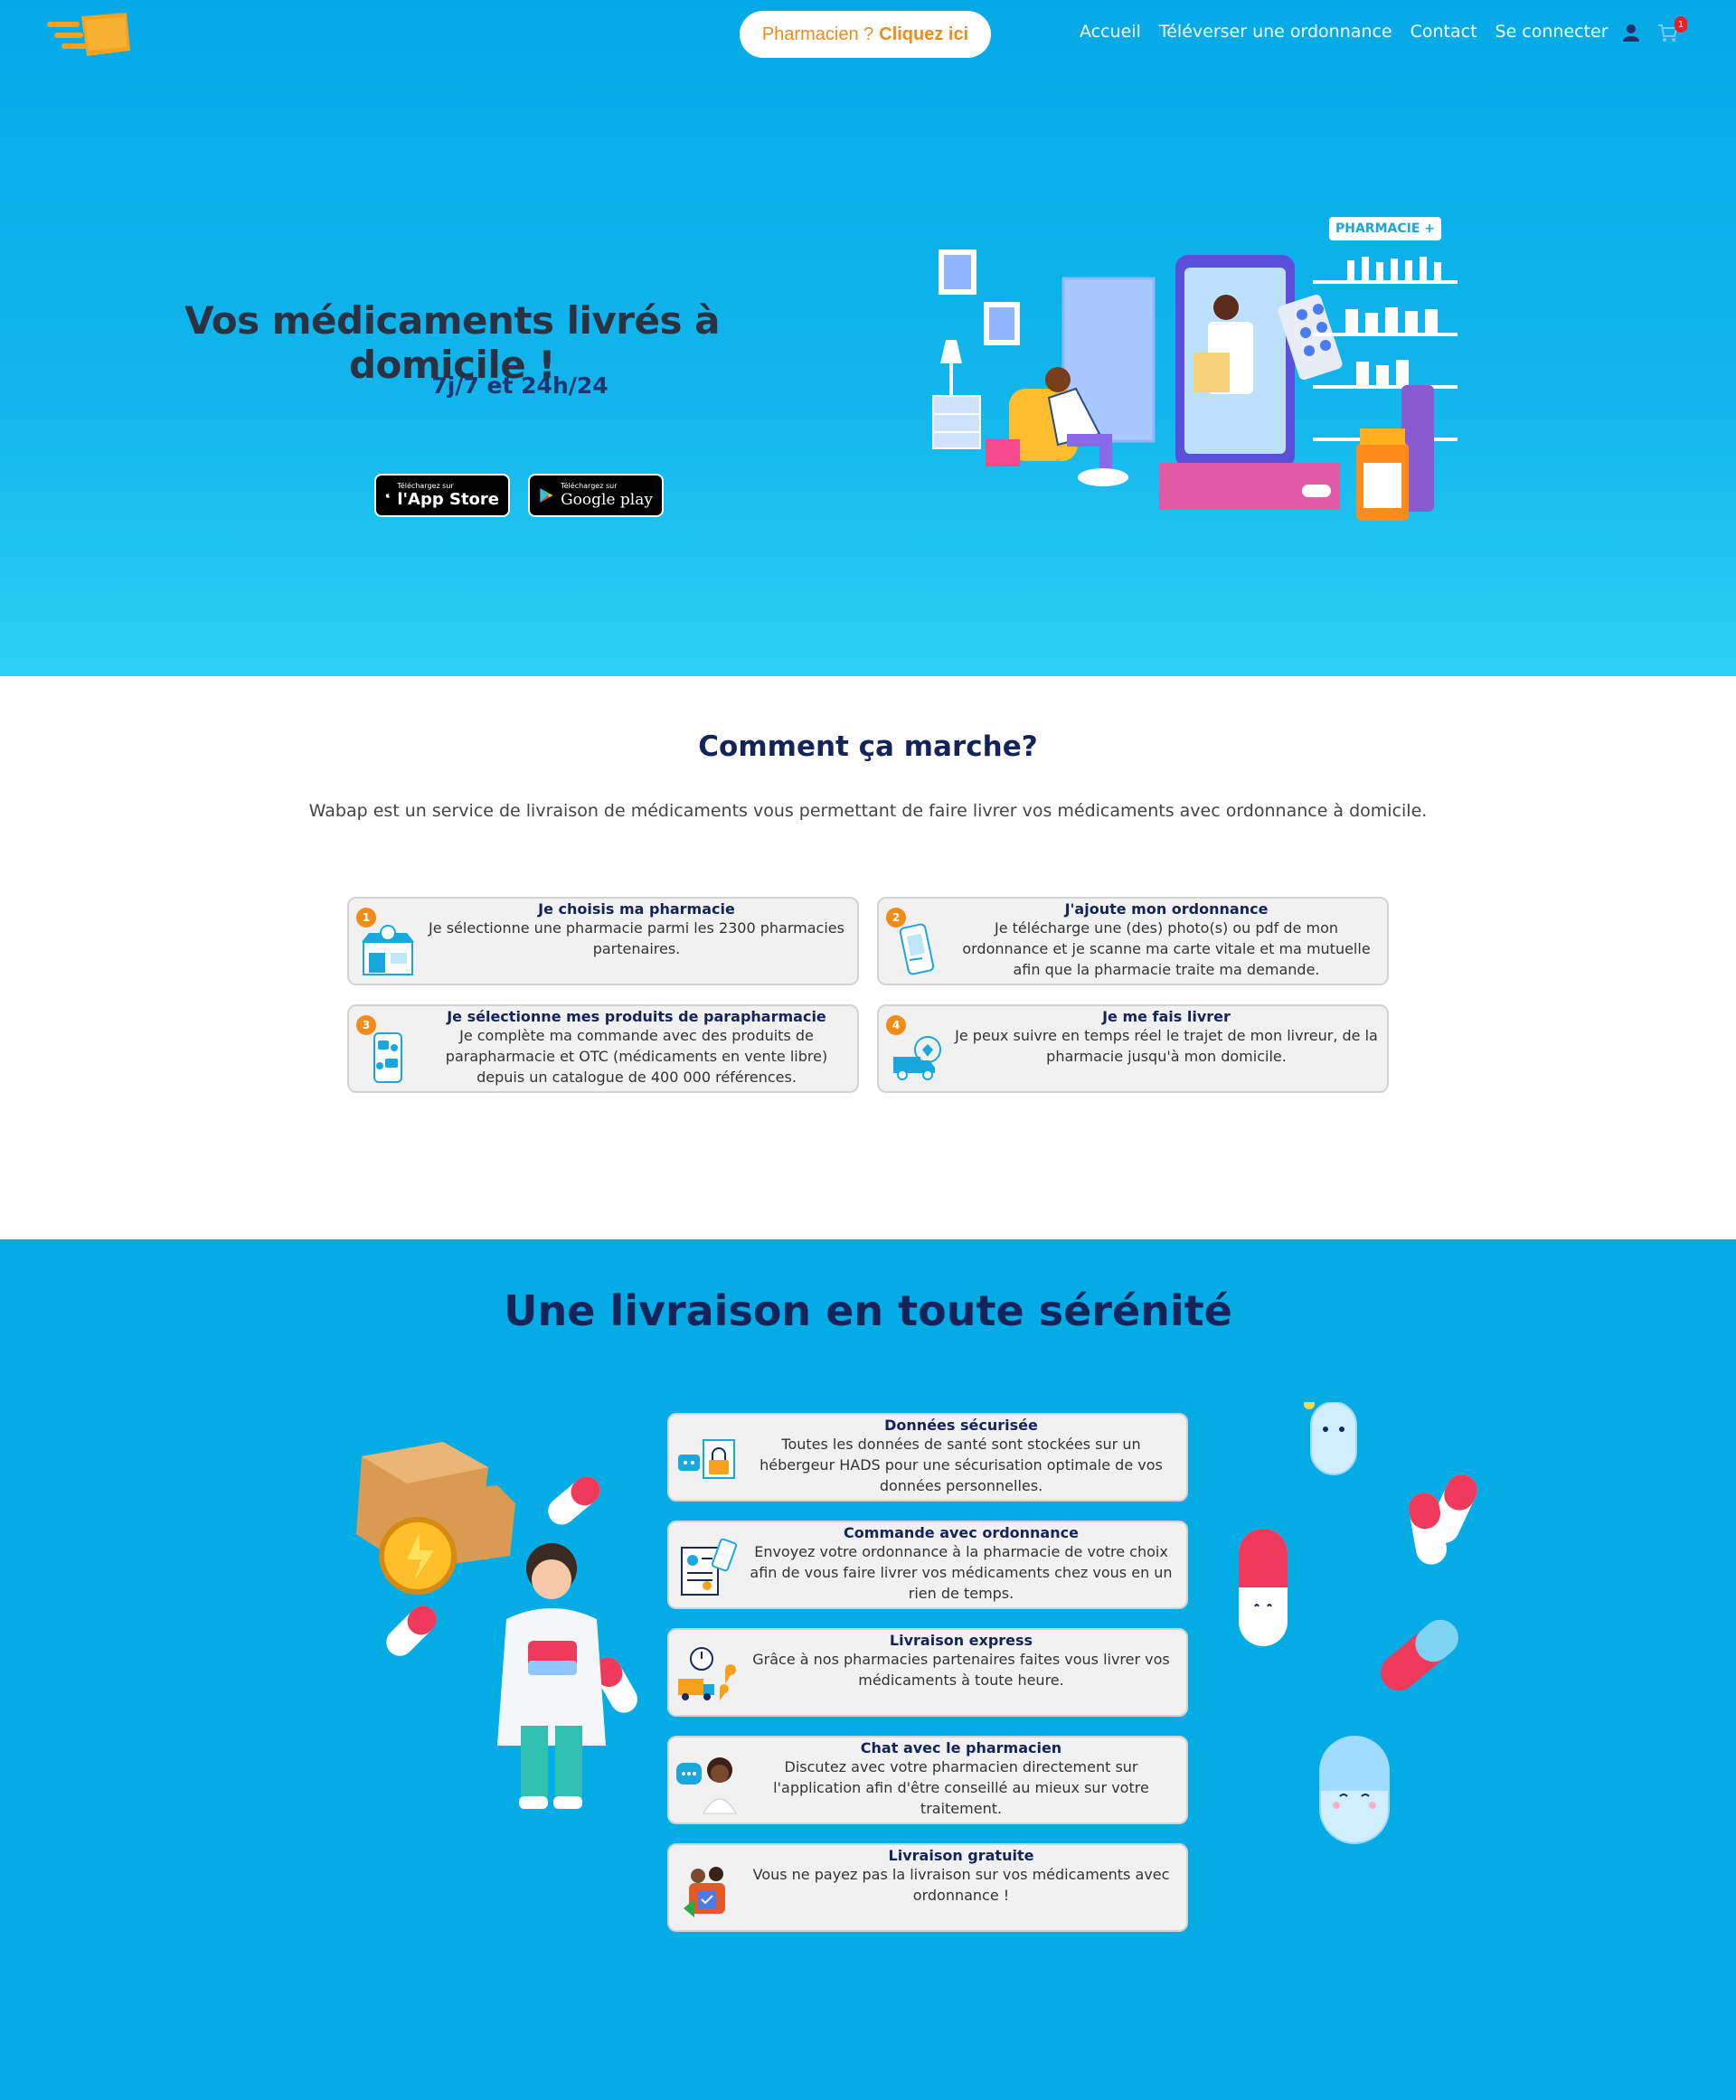 This screenshot has width=1736, height=2100. What do you see at coordinates (961, 1532) in the screenshot?
I see `feature-title: Commande avec ordonnance` at bounding box center [961, 1532].